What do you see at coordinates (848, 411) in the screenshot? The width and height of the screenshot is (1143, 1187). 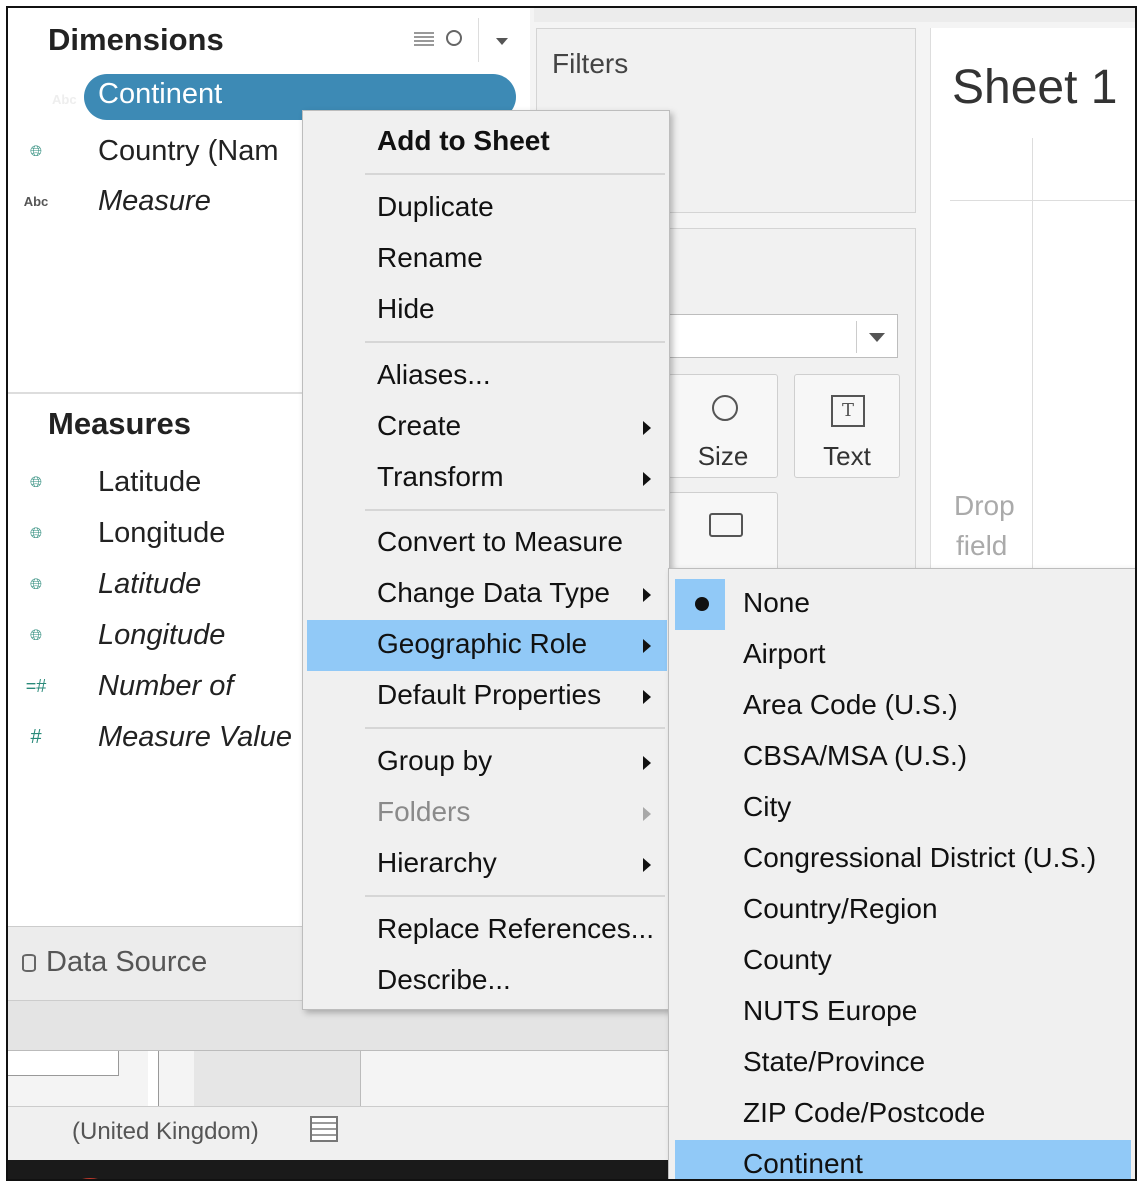 I see `text-icon: T` at bounding box center [848, 411].